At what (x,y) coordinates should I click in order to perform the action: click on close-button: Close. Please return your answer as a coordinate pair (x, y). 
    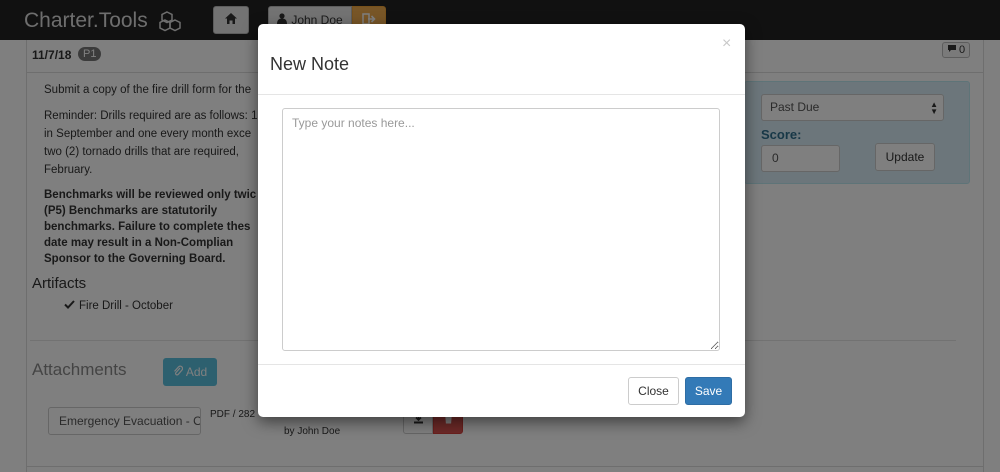
    Looking at the image, I should click on (653, 391).